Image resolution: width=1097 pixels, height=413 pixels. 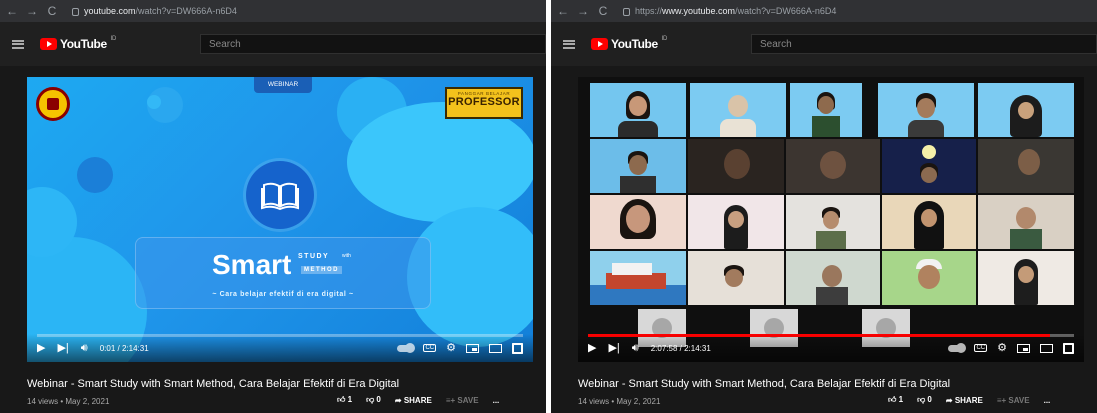 I want to click on address-bar: youtube.com/watch?v=DW666A-n6D4, so click(x=154, y=11).